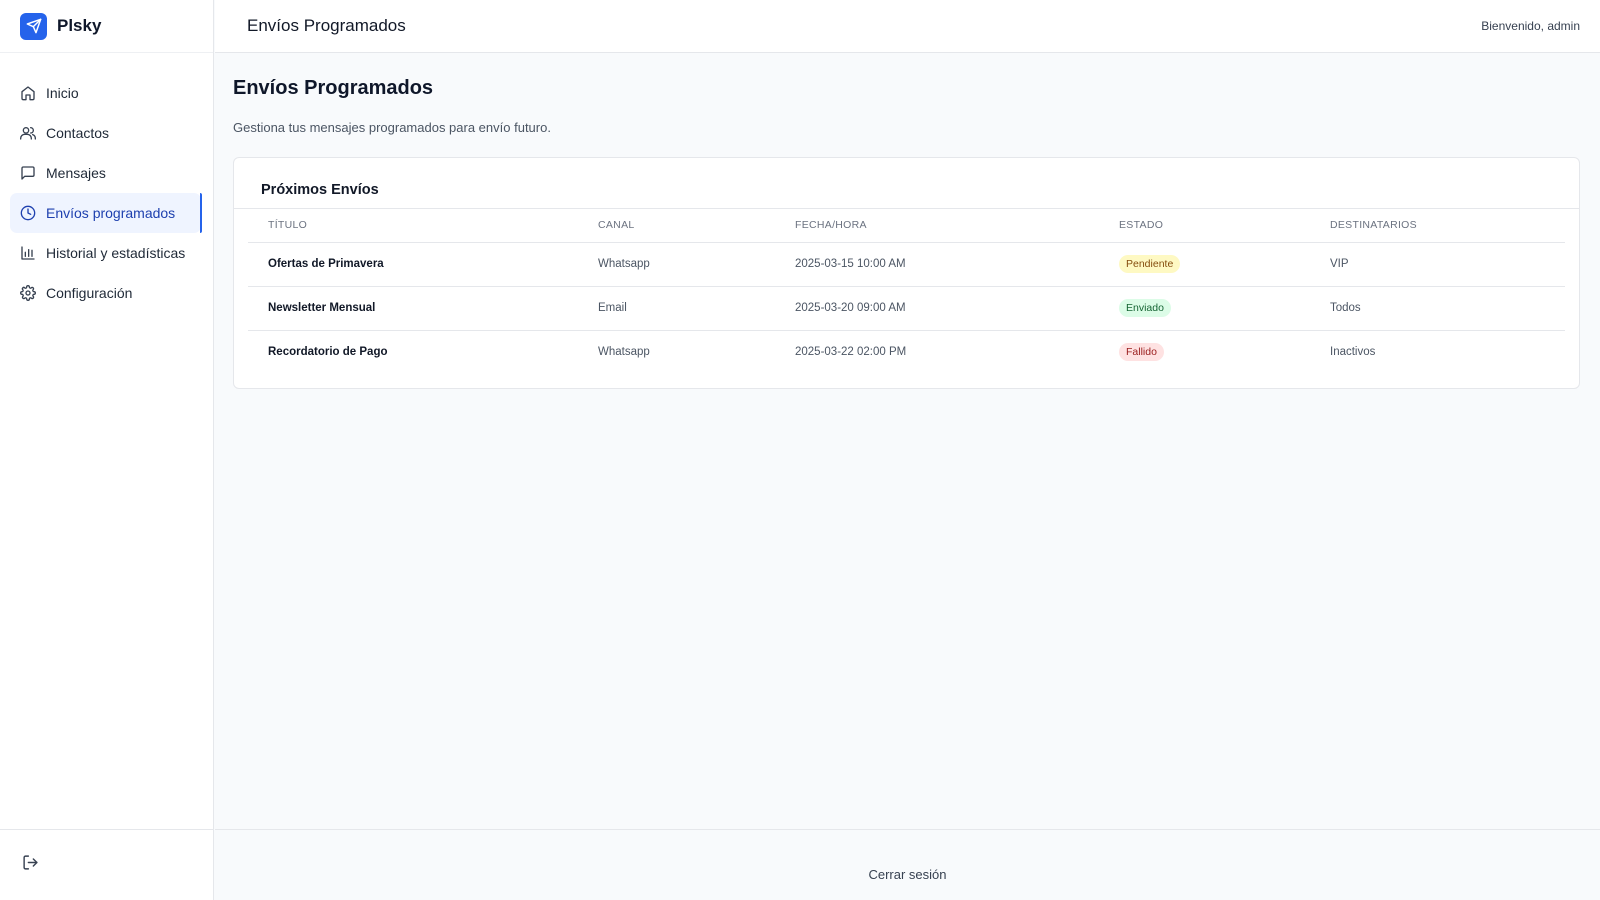  What do you see at coordinates (937, 308) in the screenshot?
I see `cell-datetime: 2025-03-20 09:00 AM` at bounding box center [937, 308].